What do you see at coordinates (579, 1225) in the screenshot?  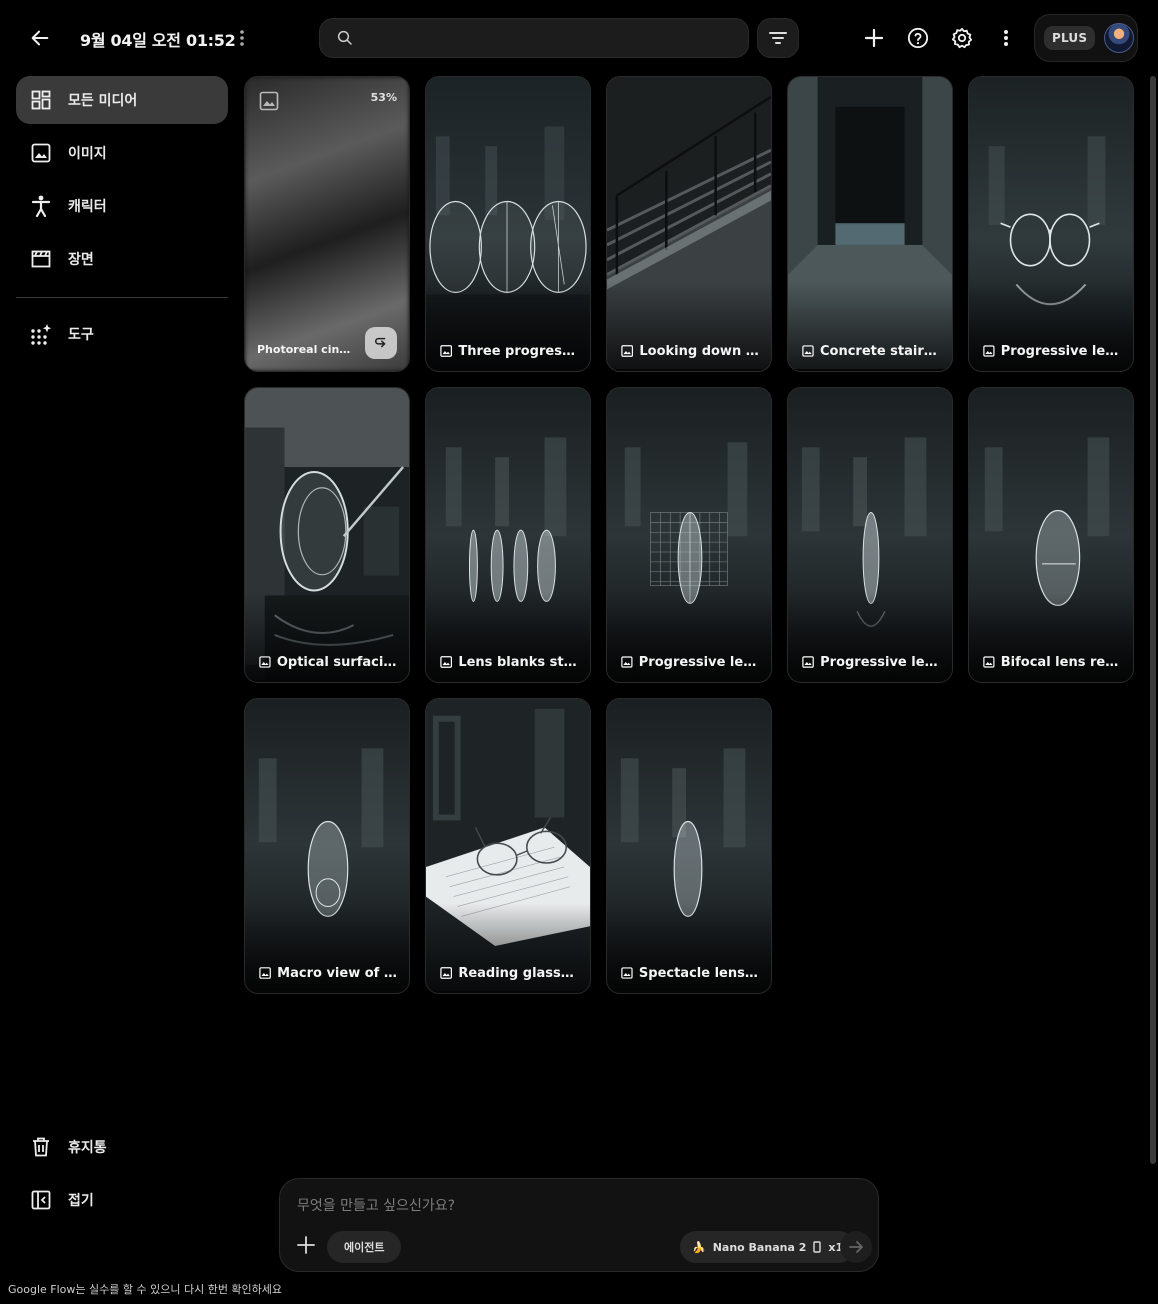 I see `prompt-composer: 에이전트 🍌 Nano Banana 2 x1` at bounding box center [579, 1225].